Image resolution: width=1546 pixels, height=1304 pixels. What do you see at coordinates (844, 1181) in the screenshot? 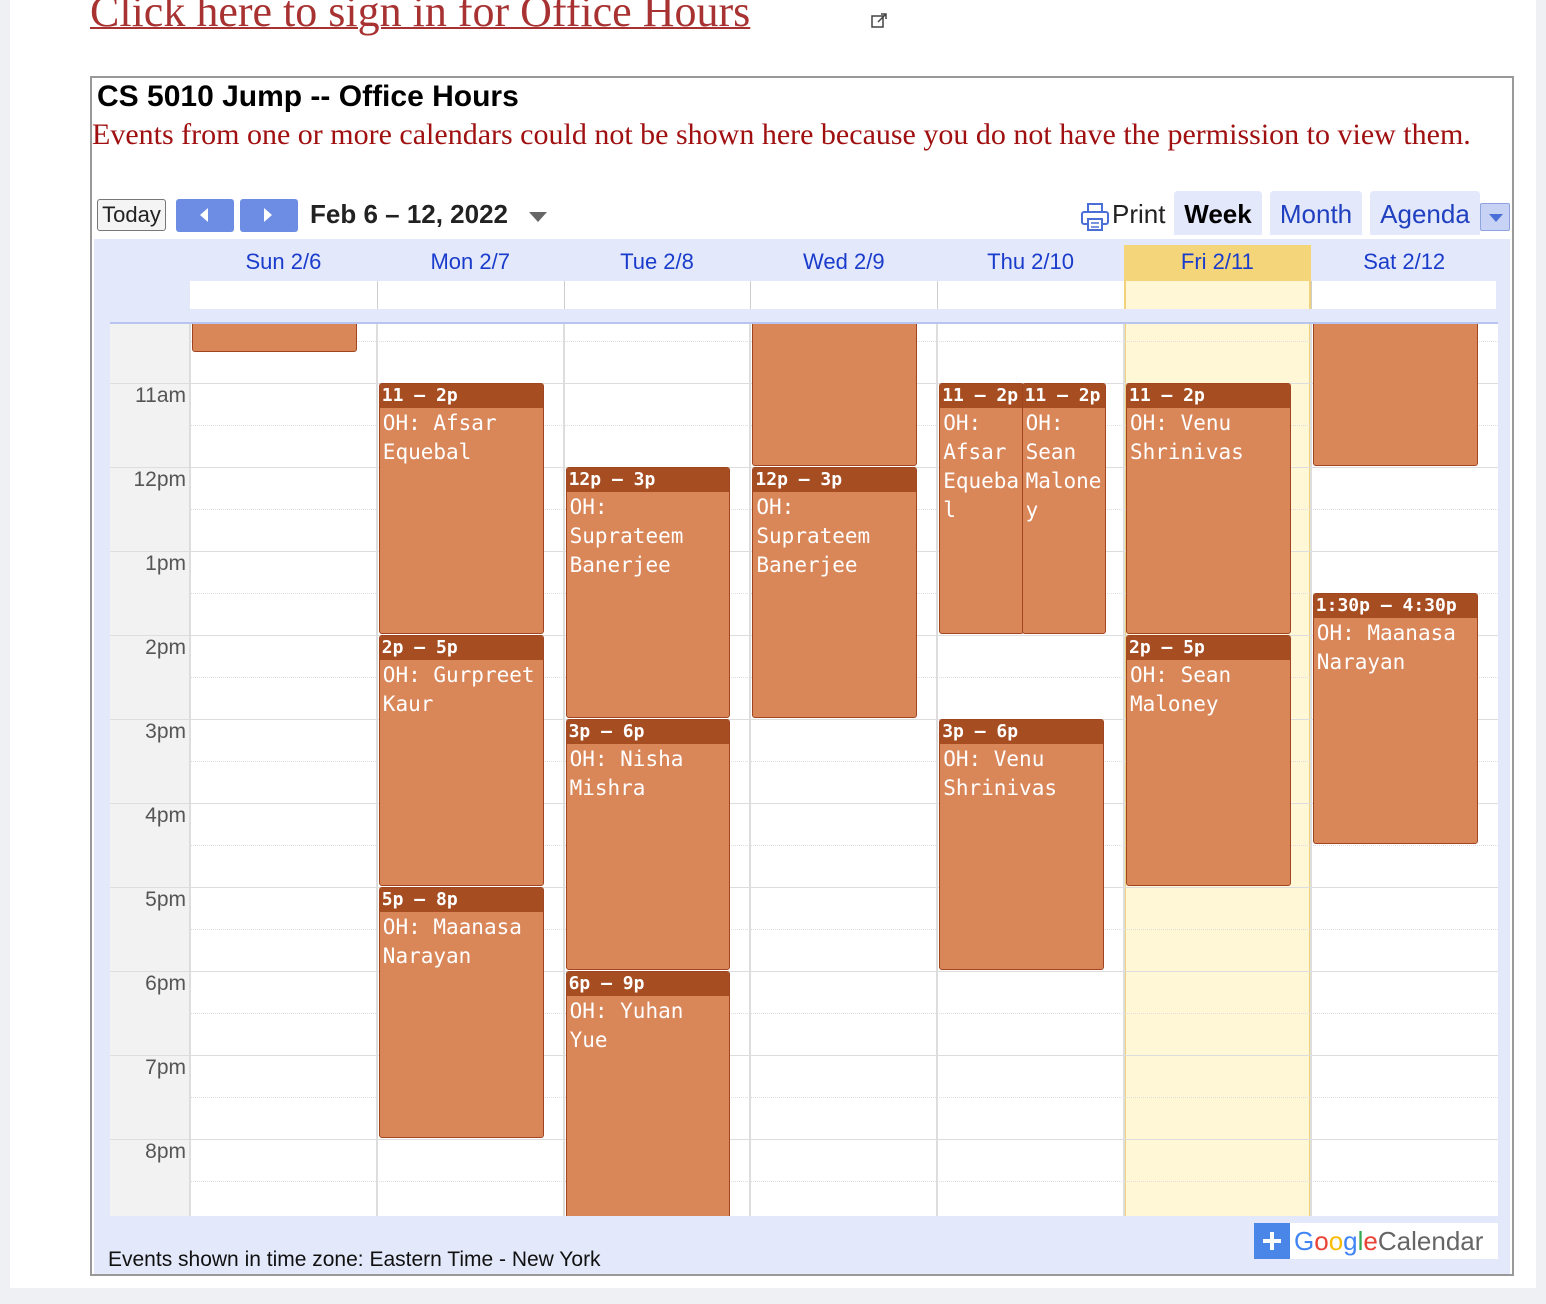
I see `half-hour-gridline` at bounding box center [844, 1181].